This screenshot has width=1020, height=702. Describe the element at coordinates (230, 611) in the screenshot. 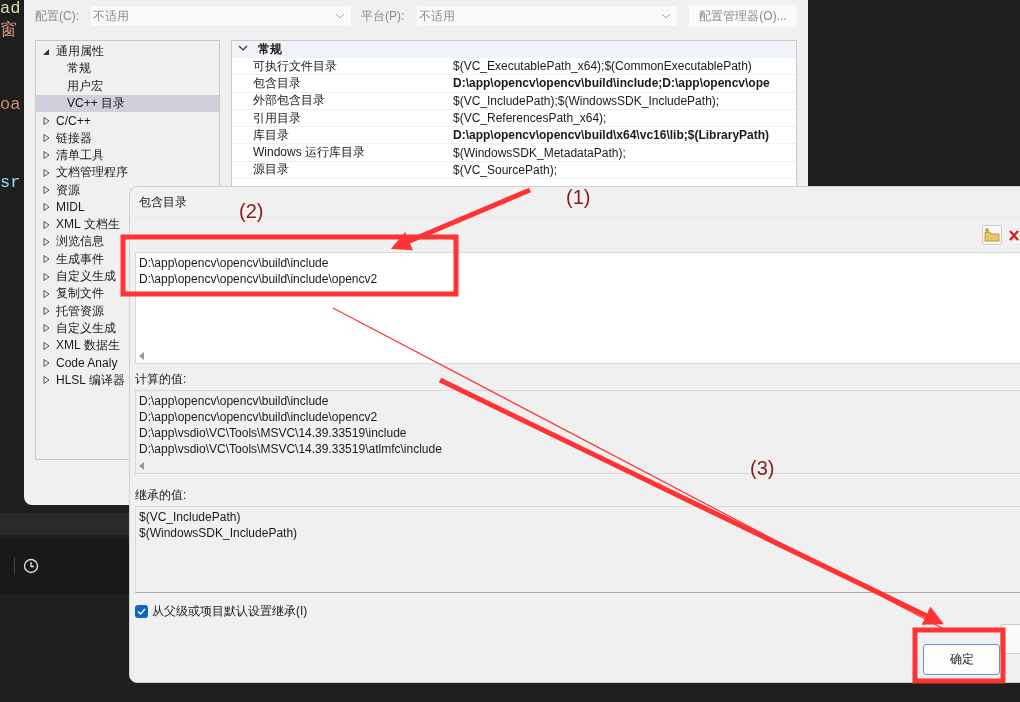

I see `checkbox-label: 从父级或项目默认设置继承(I)` at that location.